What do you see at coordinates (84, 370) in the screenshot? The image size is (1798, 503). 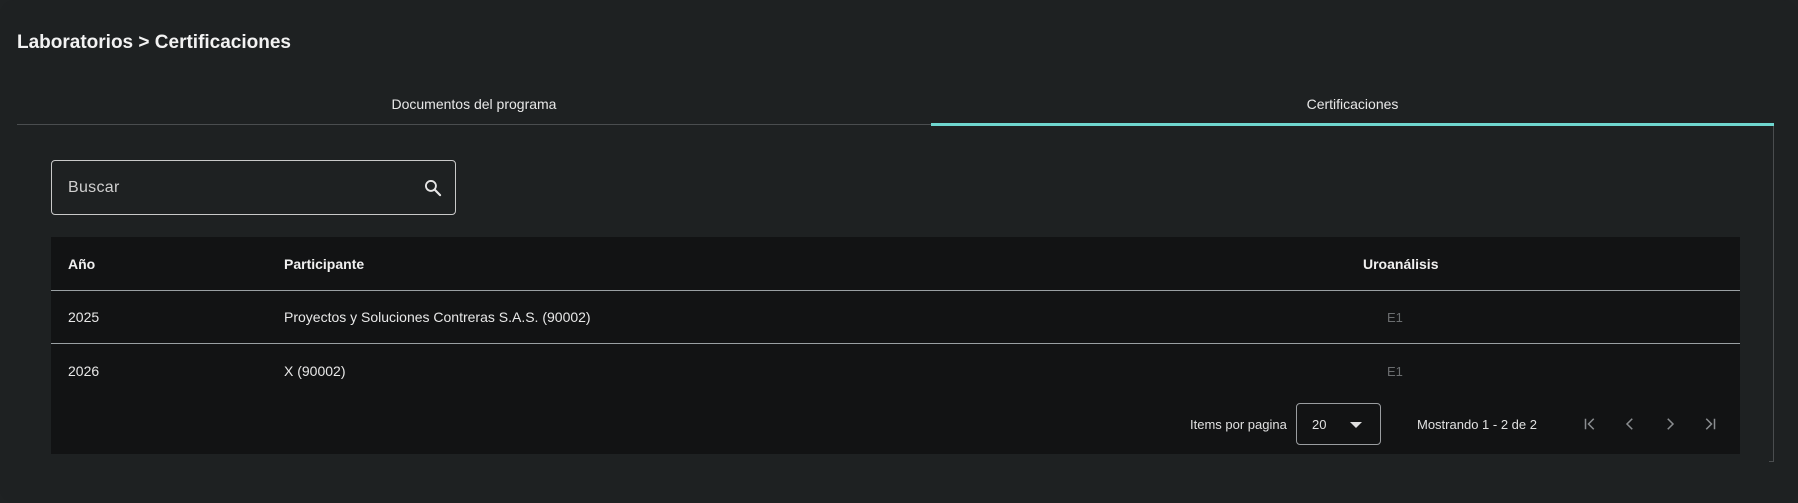 I see `cell-year: 2026` at bounding box center [84, 370].